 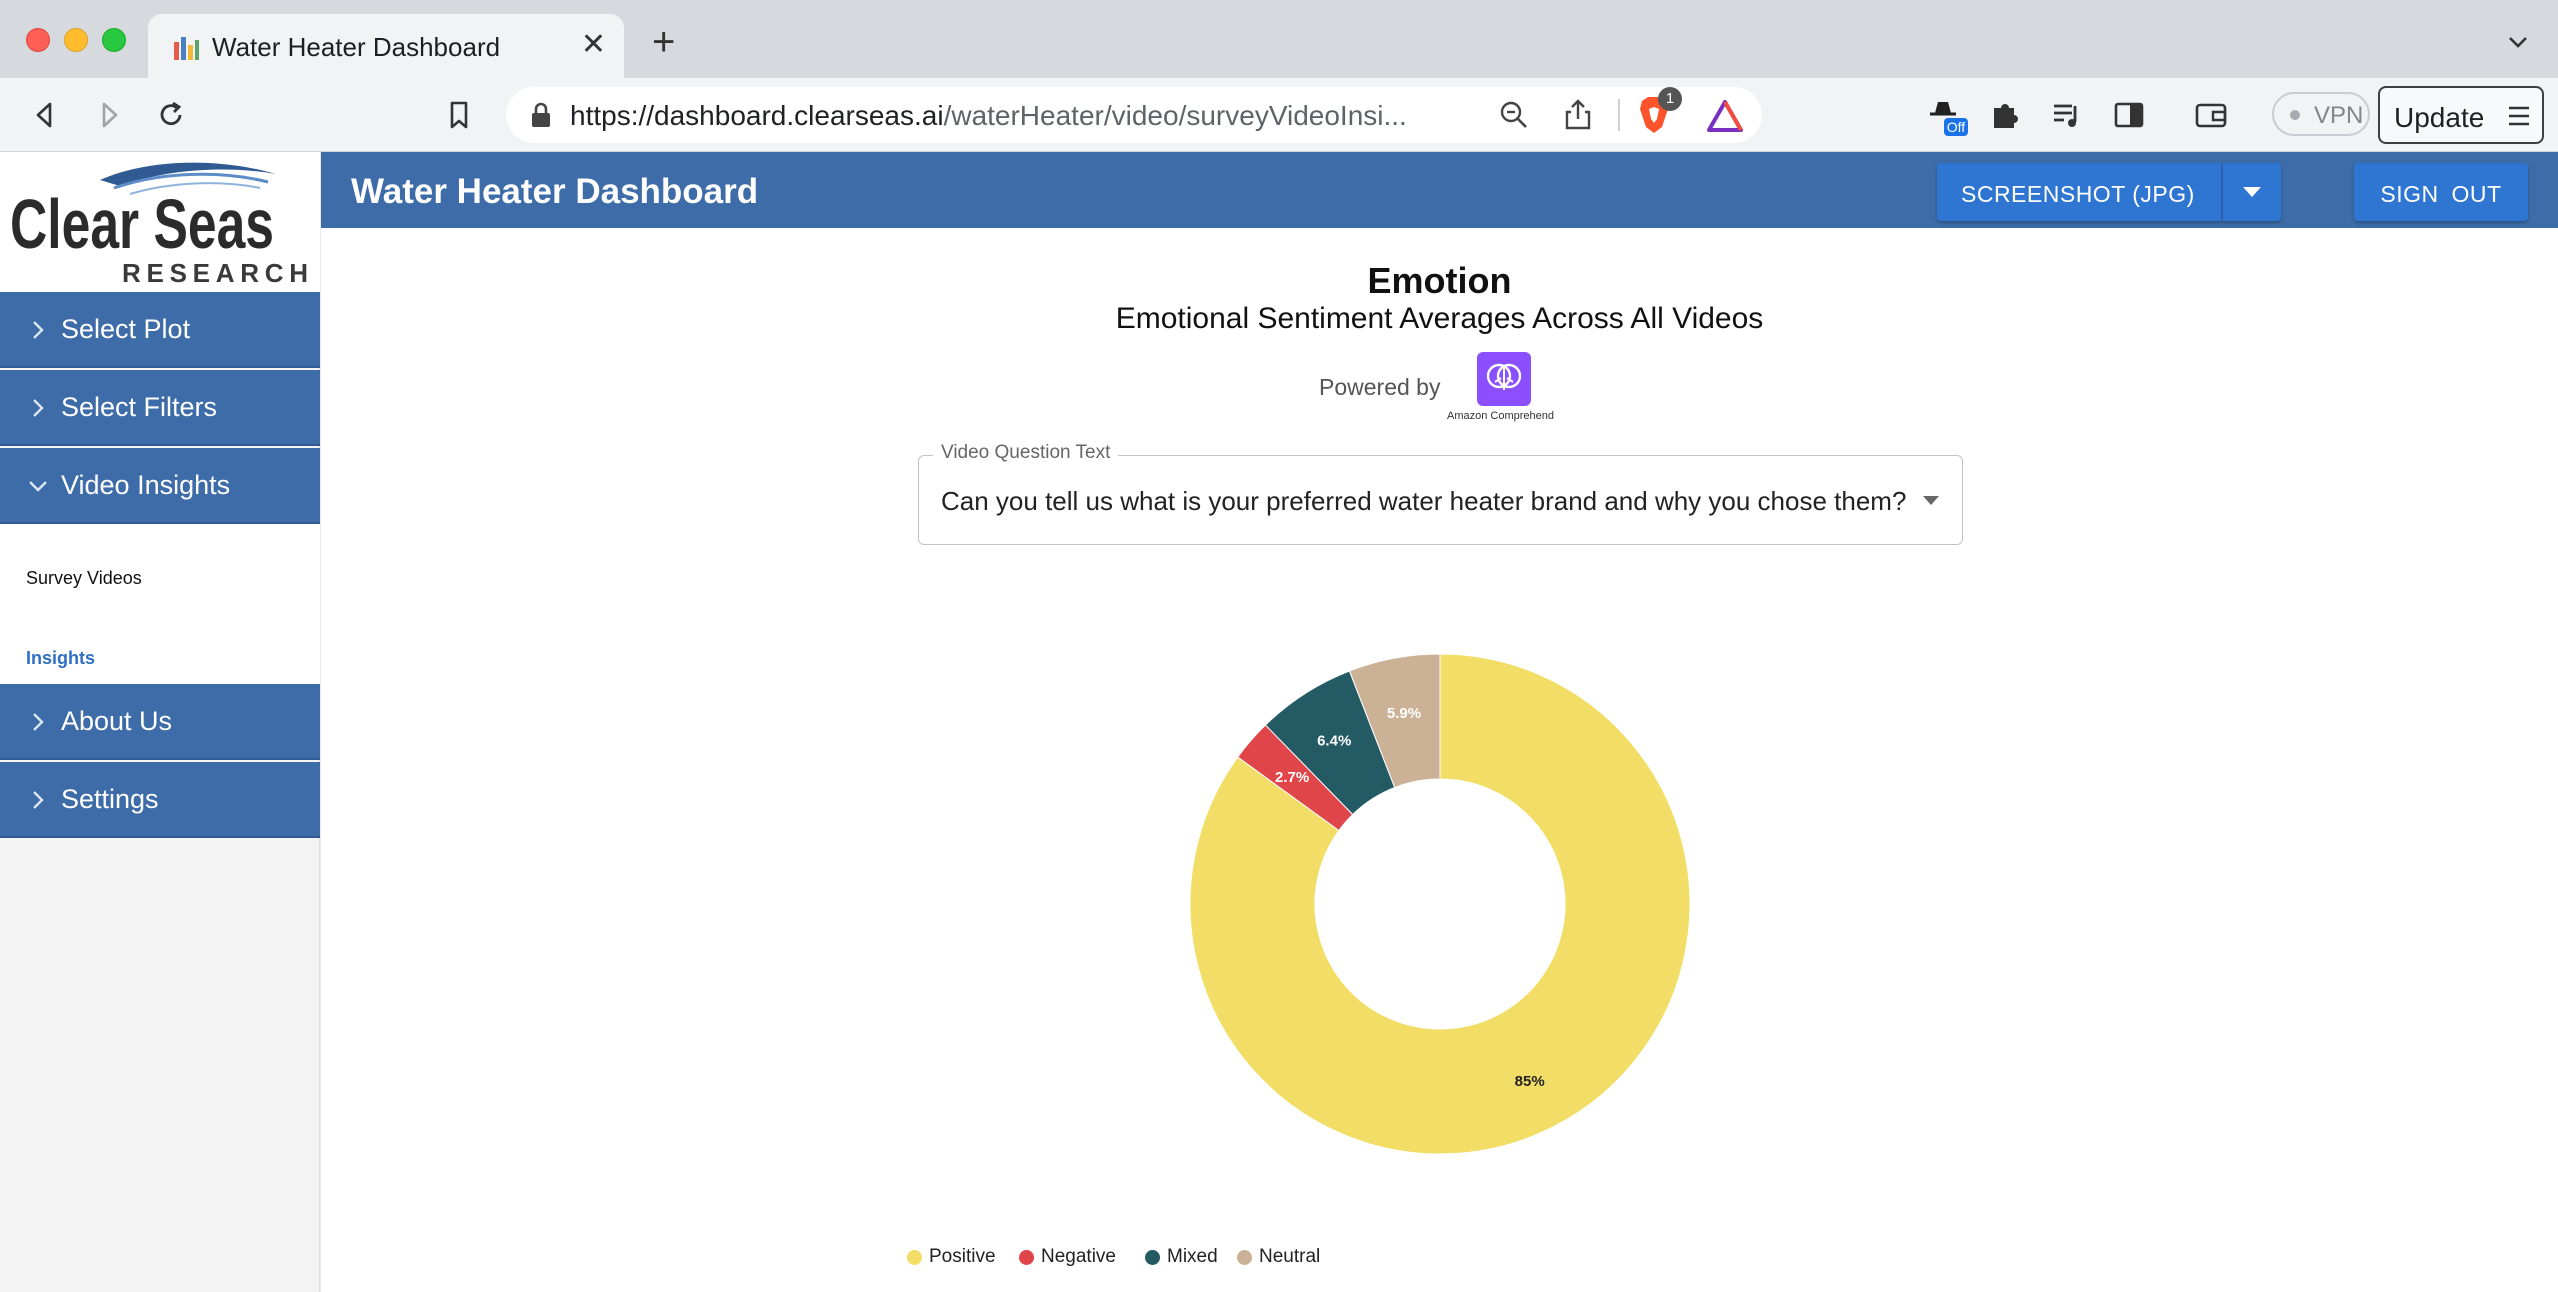 I want to click on reload-icon, so click(x=171, y=115).